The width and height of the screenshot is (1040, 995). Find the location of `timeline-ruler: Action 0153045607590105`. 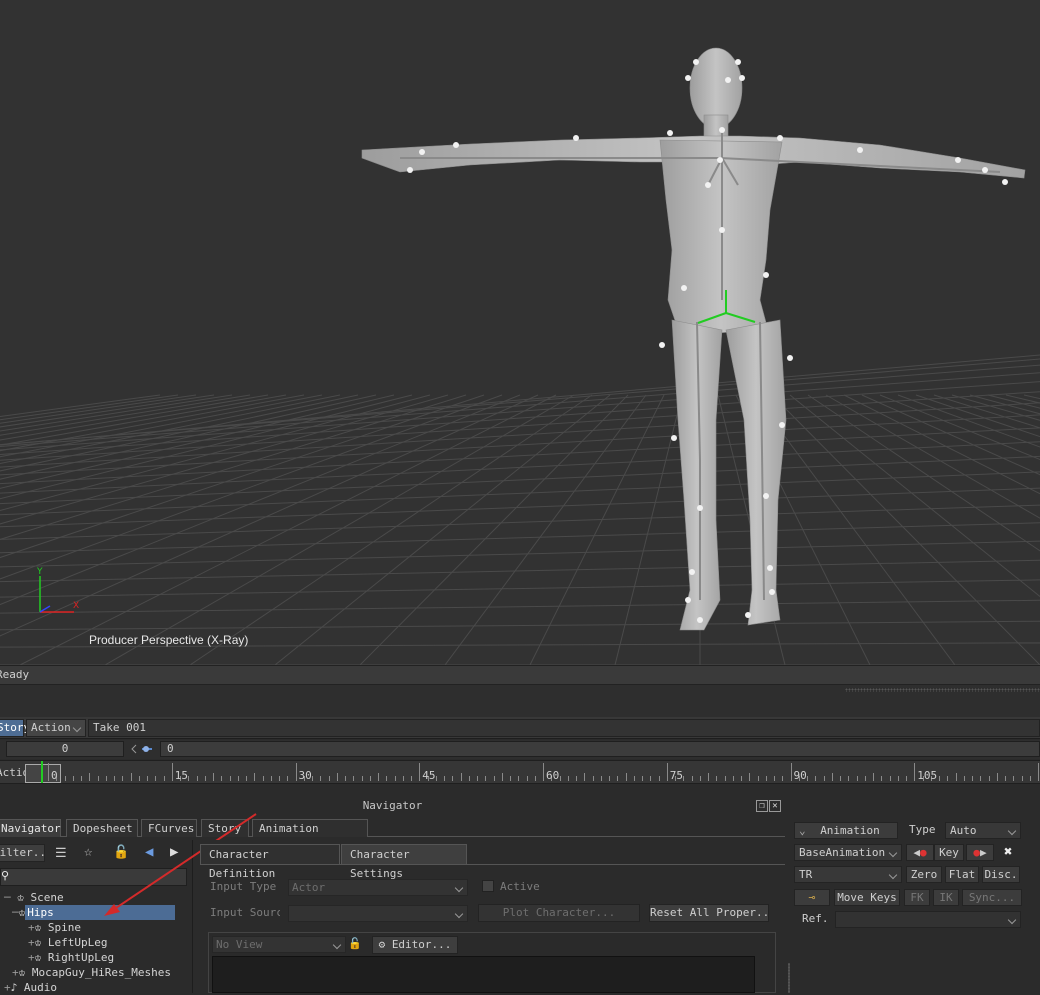

timeline-ruler: Action 0153045607590105 is located at coordinates (520, 772).